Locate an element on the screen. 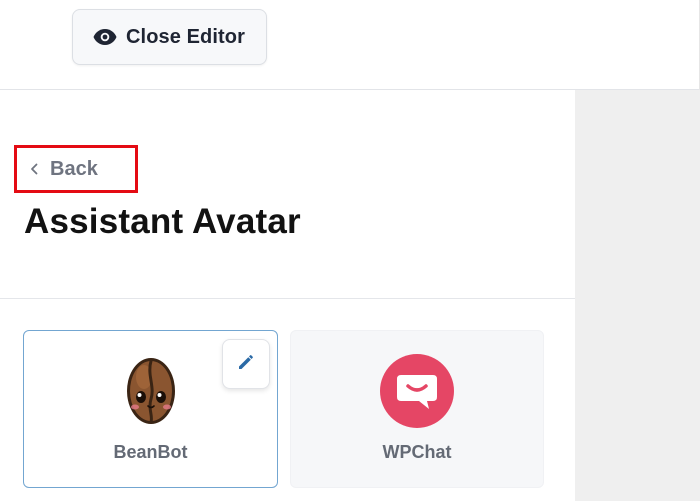 This screenshot has height=501, width=700. back-label: Back is located at coordinates (74, 168).